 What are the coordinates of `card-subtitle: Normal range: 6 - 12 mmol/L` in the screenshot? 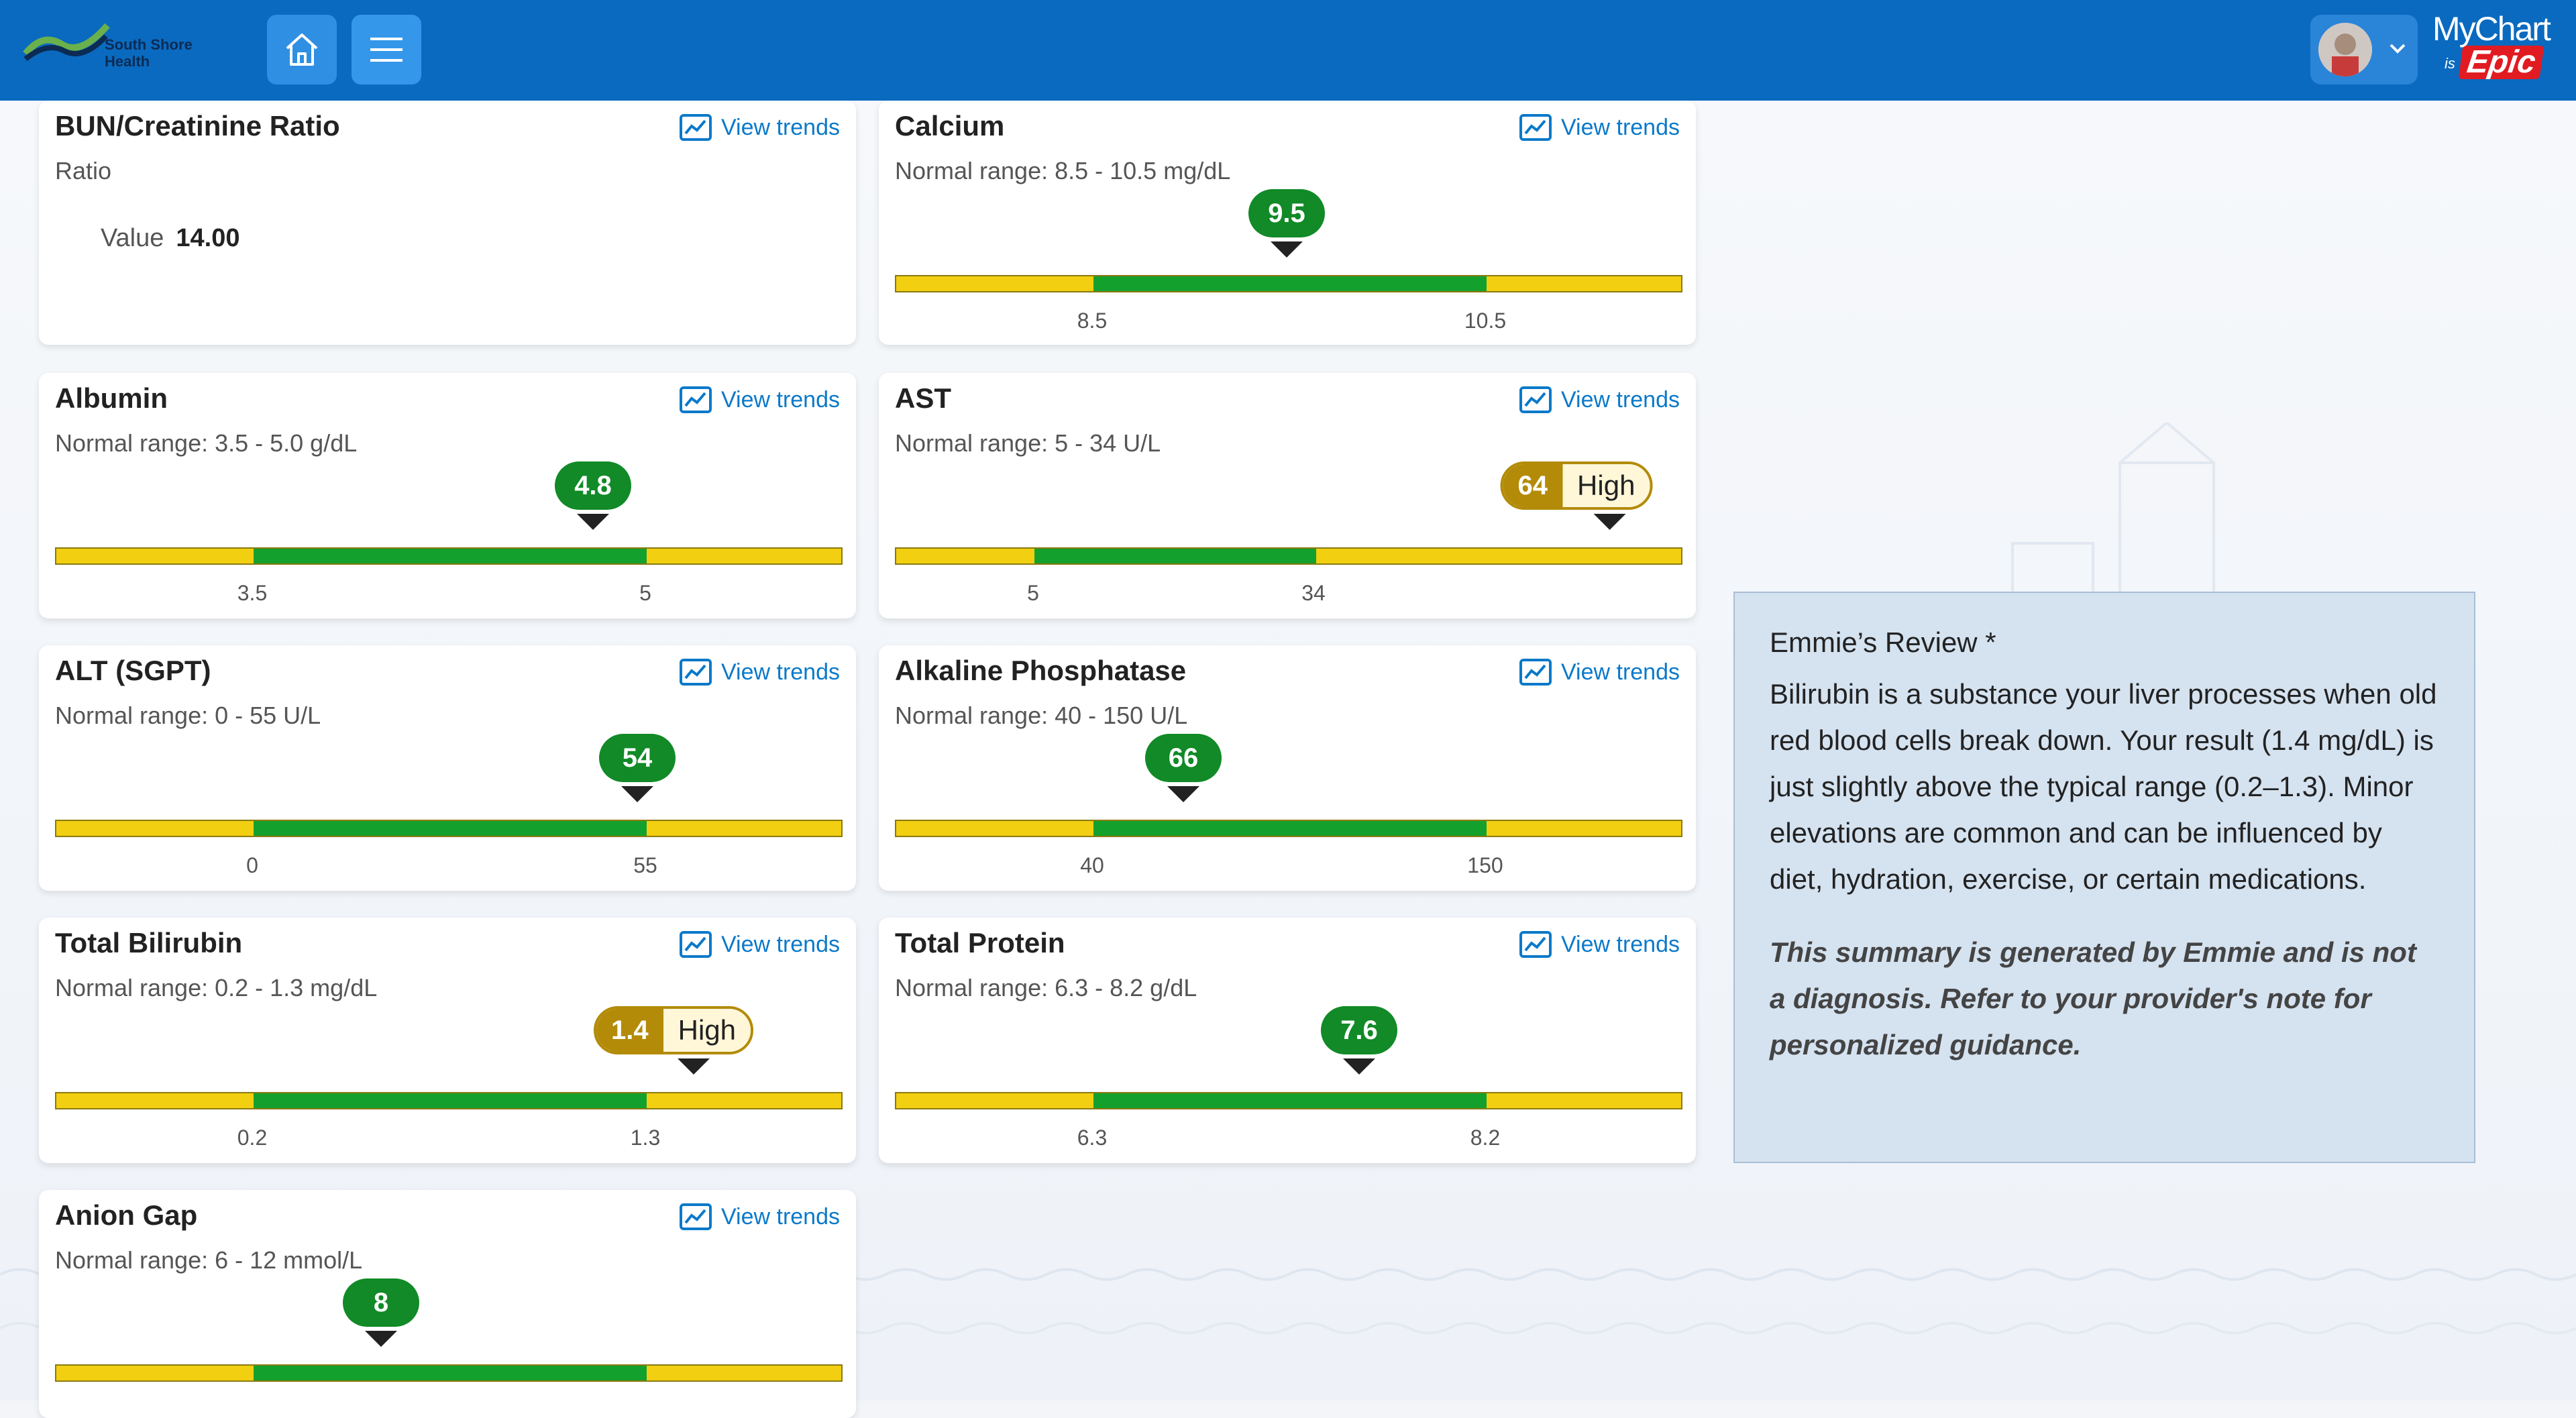 It's located at (209, 1260).